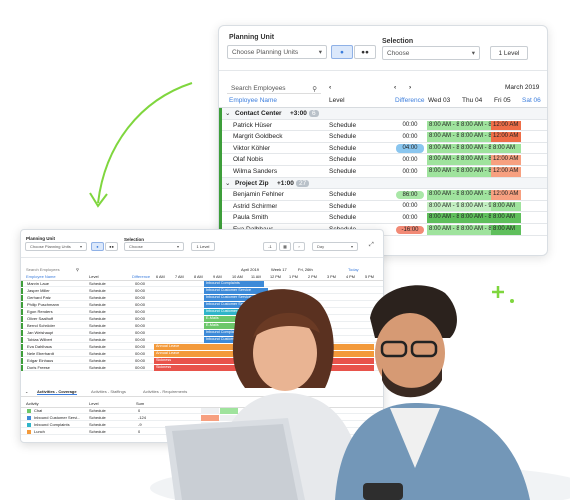 Image resolution: width=570 pixels, height=500 pixels. What do you see at coordinates (410, 229) in the screenshot?
I see `difference-value: -16:00` at bounding box center [410, 229].